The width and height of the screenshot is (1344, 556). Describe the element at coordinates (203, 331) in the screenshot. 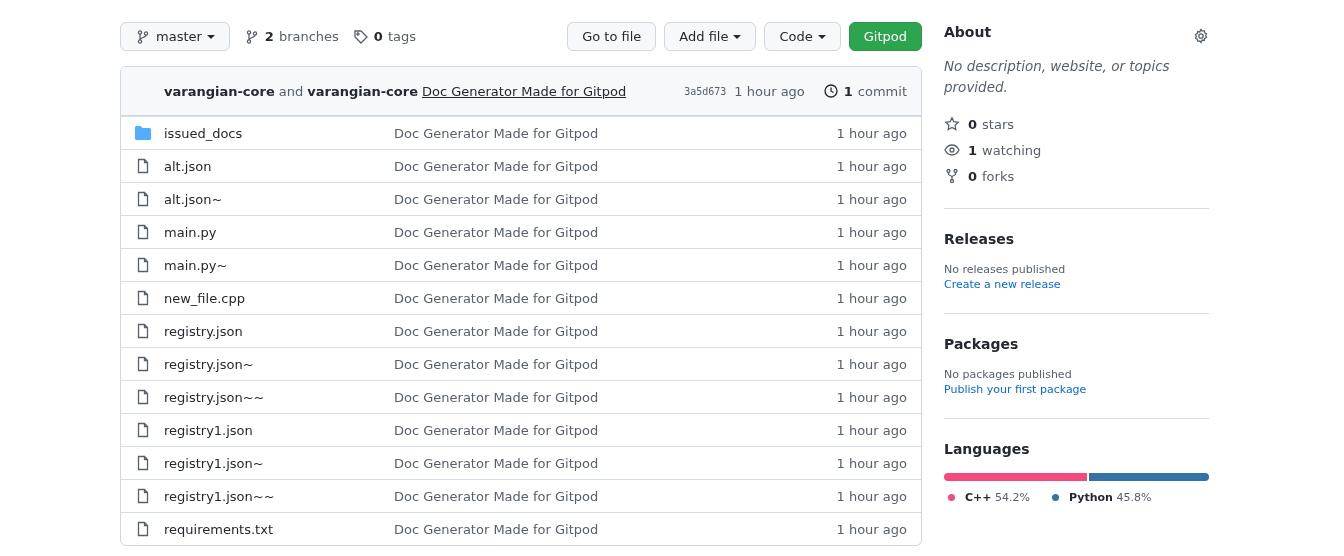

I see `file-name-link: registry.json` at that location.